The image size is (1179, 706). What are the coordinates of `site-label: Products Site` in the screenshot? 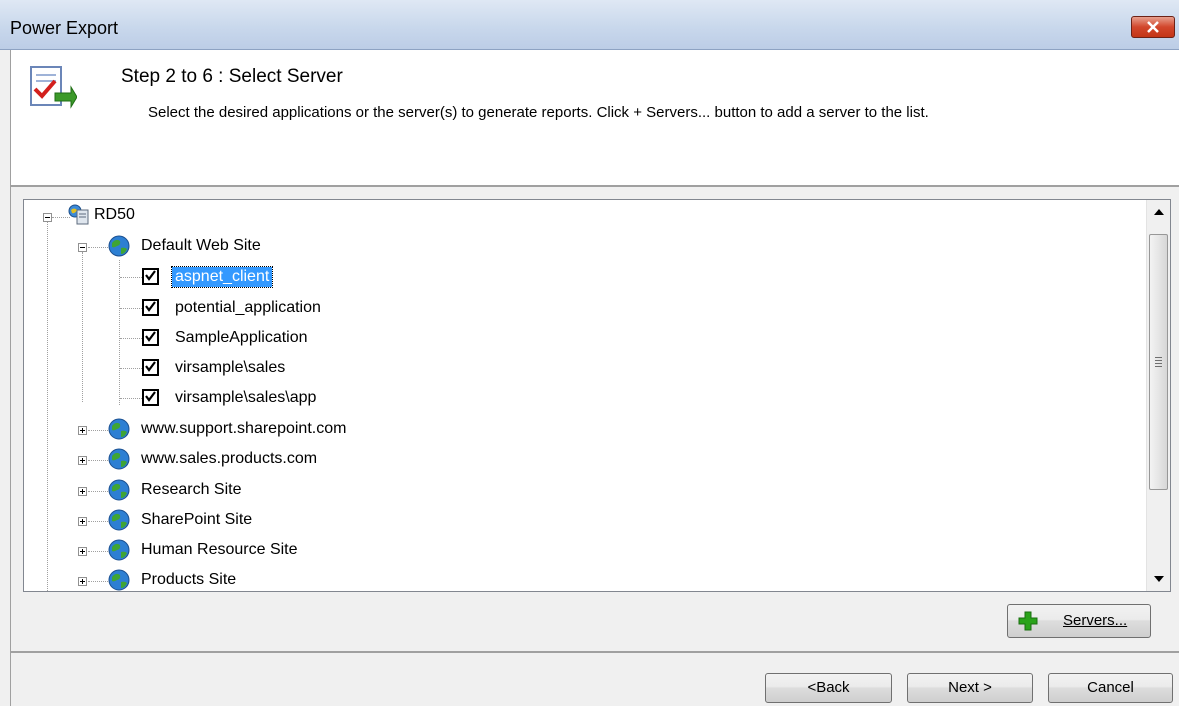 It's located at (189, 579).